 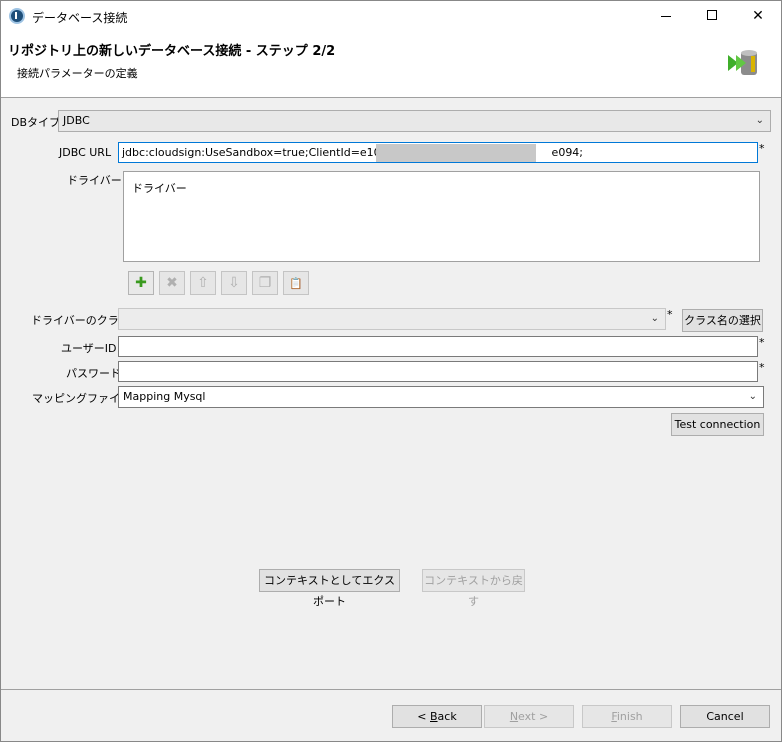 I want to click on jdbc-url-value-end: e094;, so click(x=567, y=152).